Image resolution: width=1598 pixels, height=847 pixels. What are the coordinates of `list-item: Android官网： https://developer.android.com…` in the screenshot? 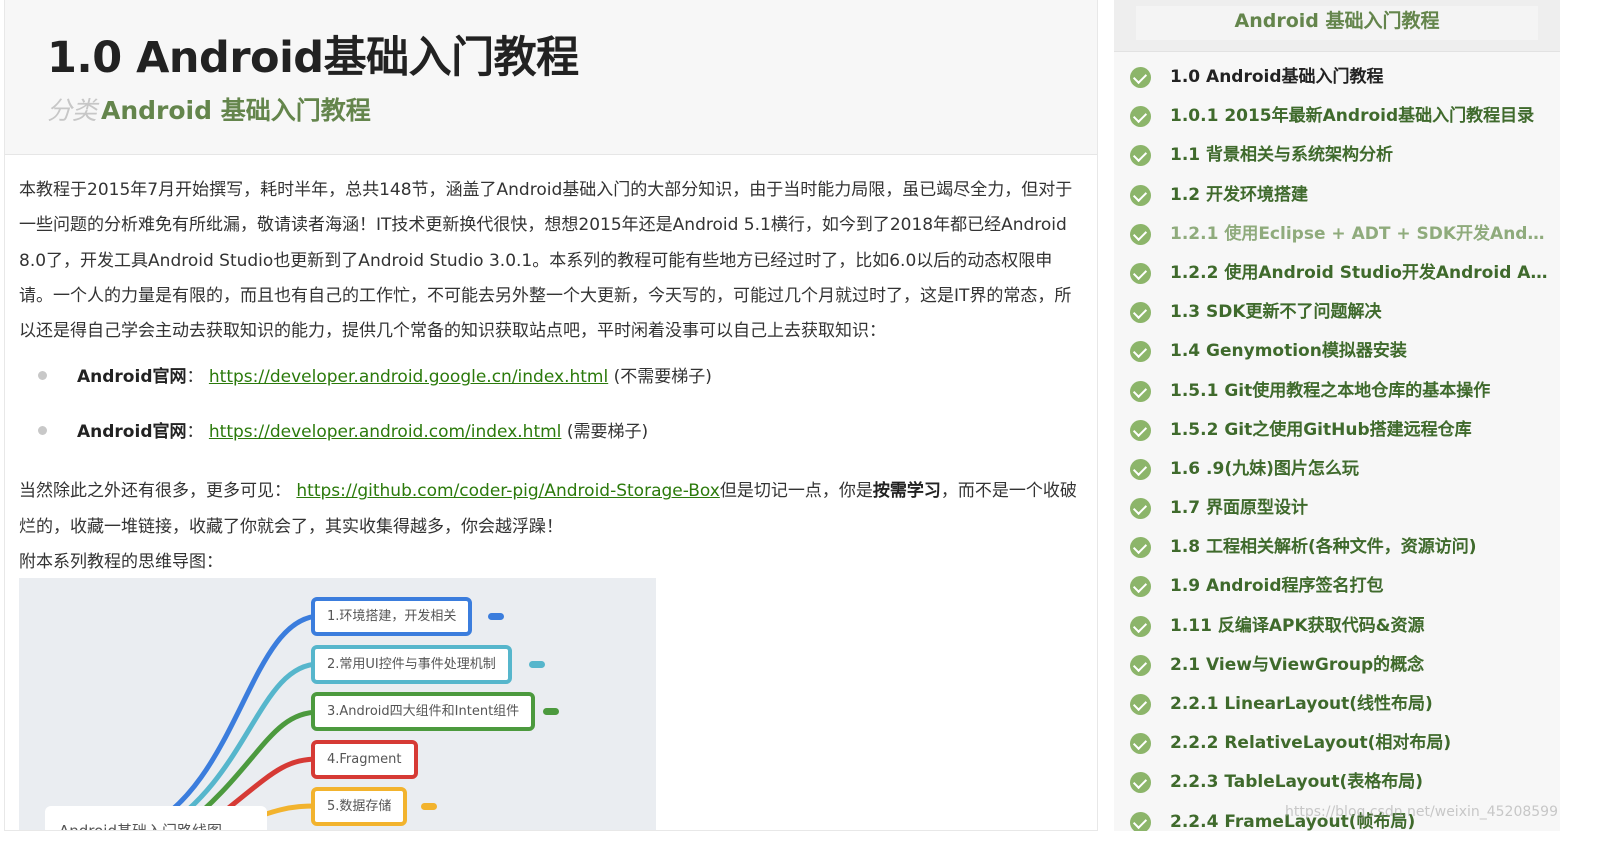 It's located at (551, 440).